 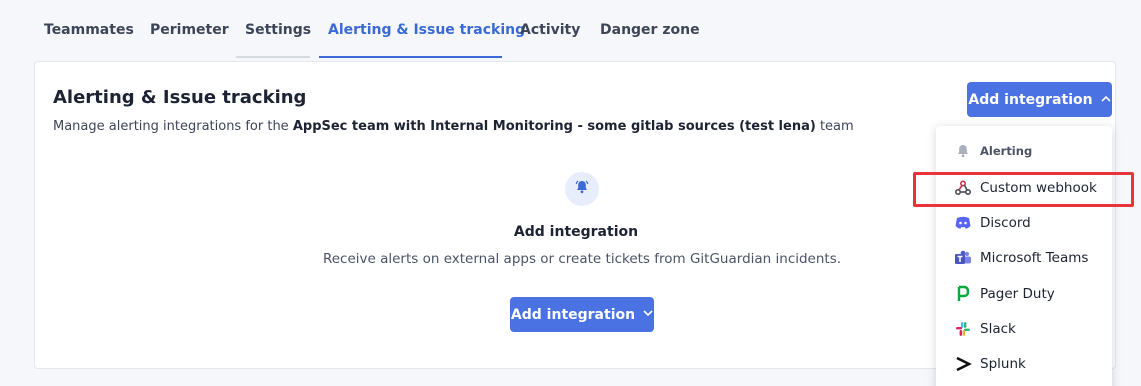 I want to click on active-tab-underline, so click(x=410, y=57).